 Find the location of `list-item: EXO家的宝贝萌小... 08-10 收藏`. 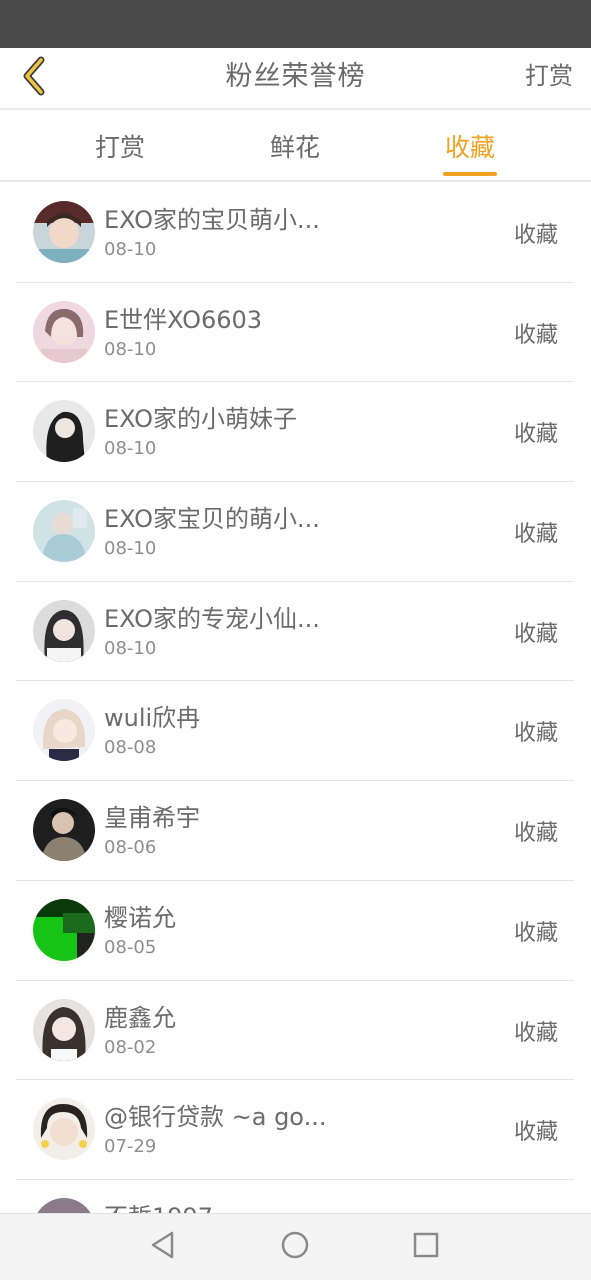

list-item: EXO家的宝贝萌小... 08-10 收藏 is located at coordinates (295, 233).